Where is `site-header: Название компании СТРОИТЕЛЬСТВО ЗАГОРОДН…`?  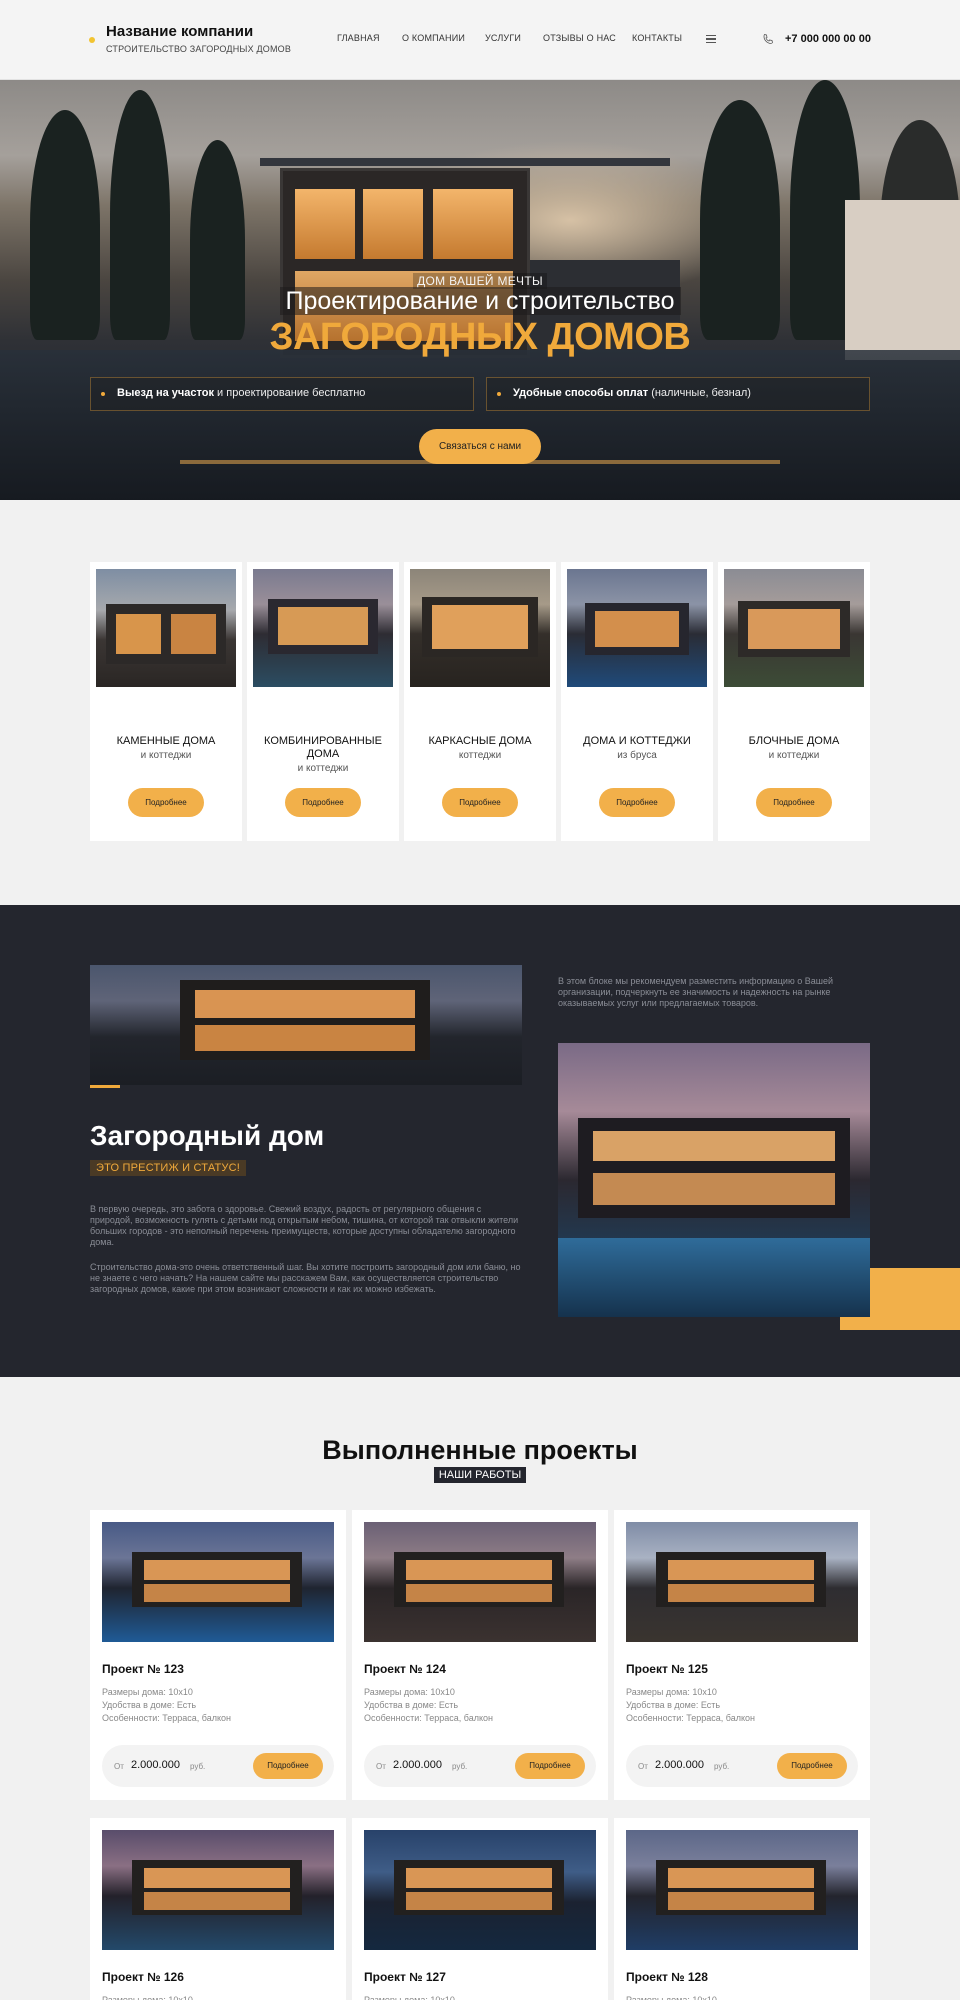 site-header: Название компании СТРОИТЕЛЬСТВО ЗАГОРОДН… is located at coordinates (480, 40).